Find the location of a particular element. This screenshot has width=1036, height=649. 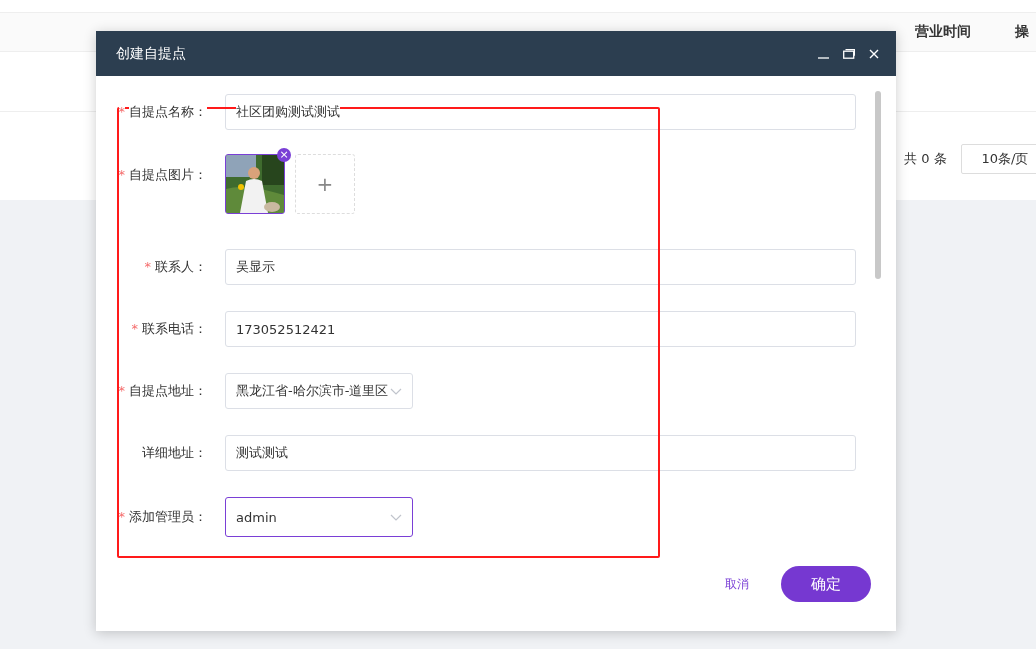

input-value: 吴显示 is located at coordinates (255, 267).